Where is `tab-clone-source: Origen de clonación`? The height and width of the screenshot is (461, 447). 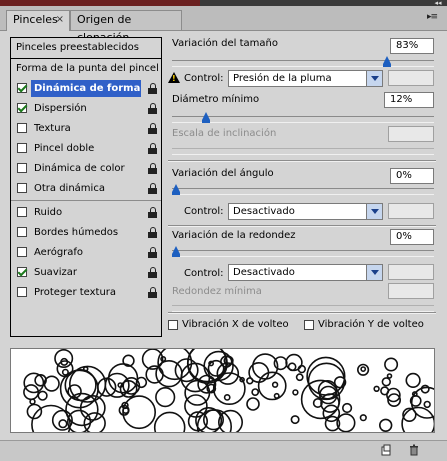 tab-clone-source: Origen de clonación is located at coordinates (126, 27).